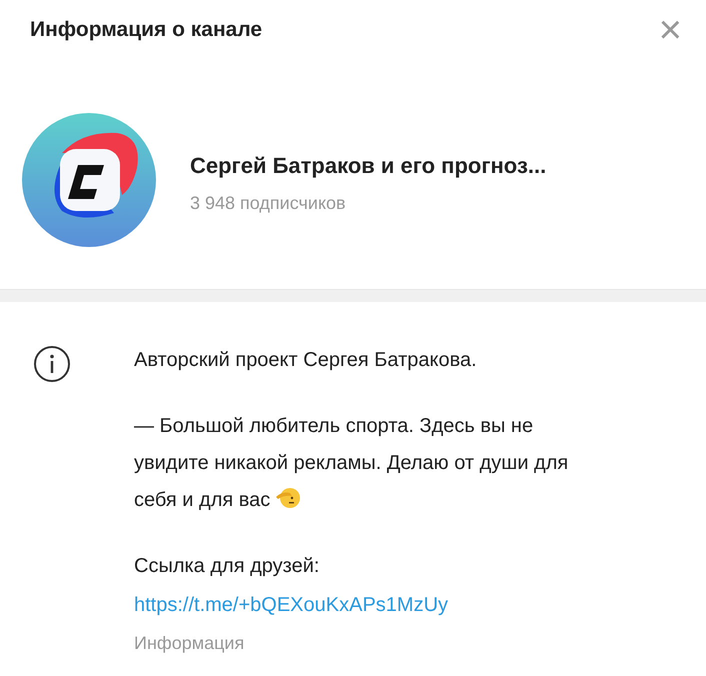  I want to click on info-icon, so click(52, 364).